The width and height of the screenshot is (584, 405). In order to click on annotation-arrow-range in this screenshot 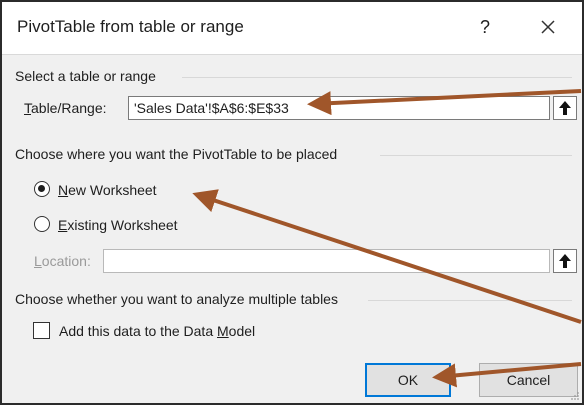, I will do `click(444, 102)`.